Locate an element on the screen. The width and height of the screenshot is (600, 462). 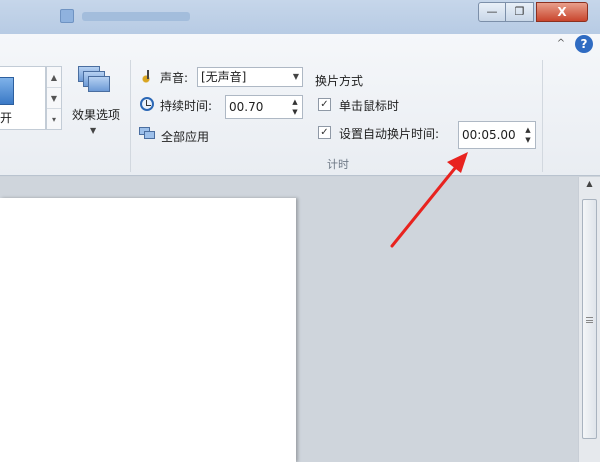
effect-options-label: 效果选项 is located at coordinates (95, 115).